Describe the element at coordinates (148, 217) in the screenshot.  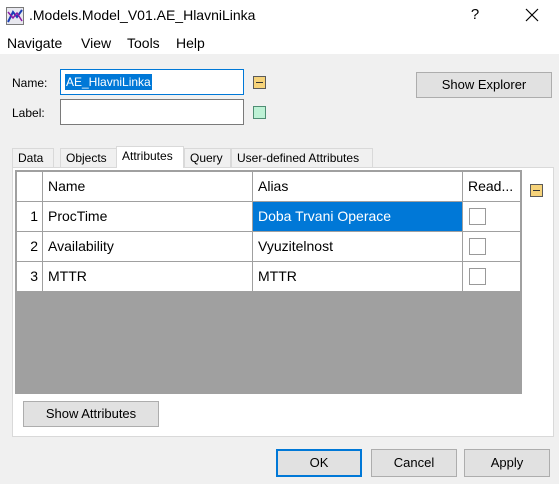
I see `cell-name: ProcTime` at that location.